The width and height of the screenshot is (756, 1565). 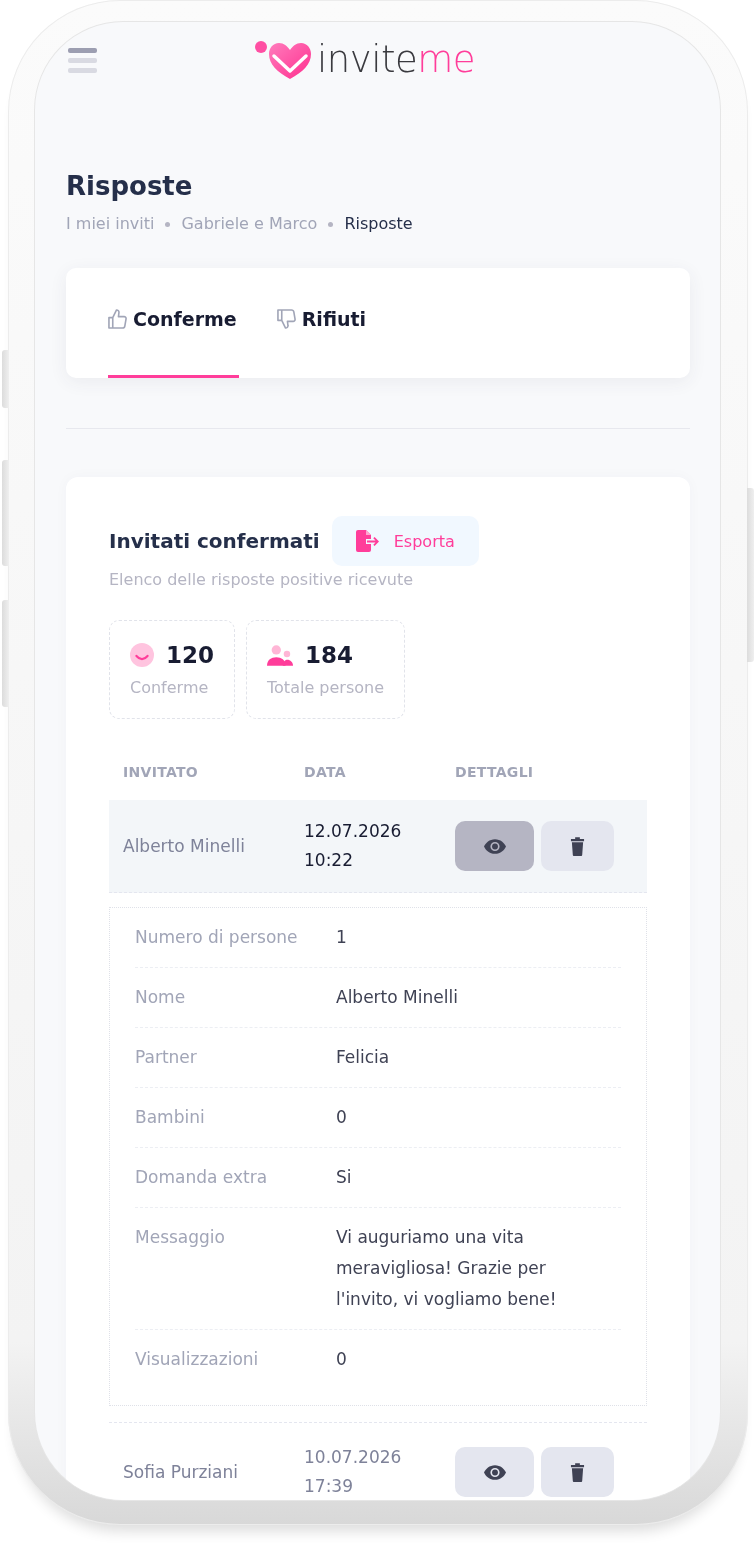 I want to click on people-icon, so click(x=280, y=655).